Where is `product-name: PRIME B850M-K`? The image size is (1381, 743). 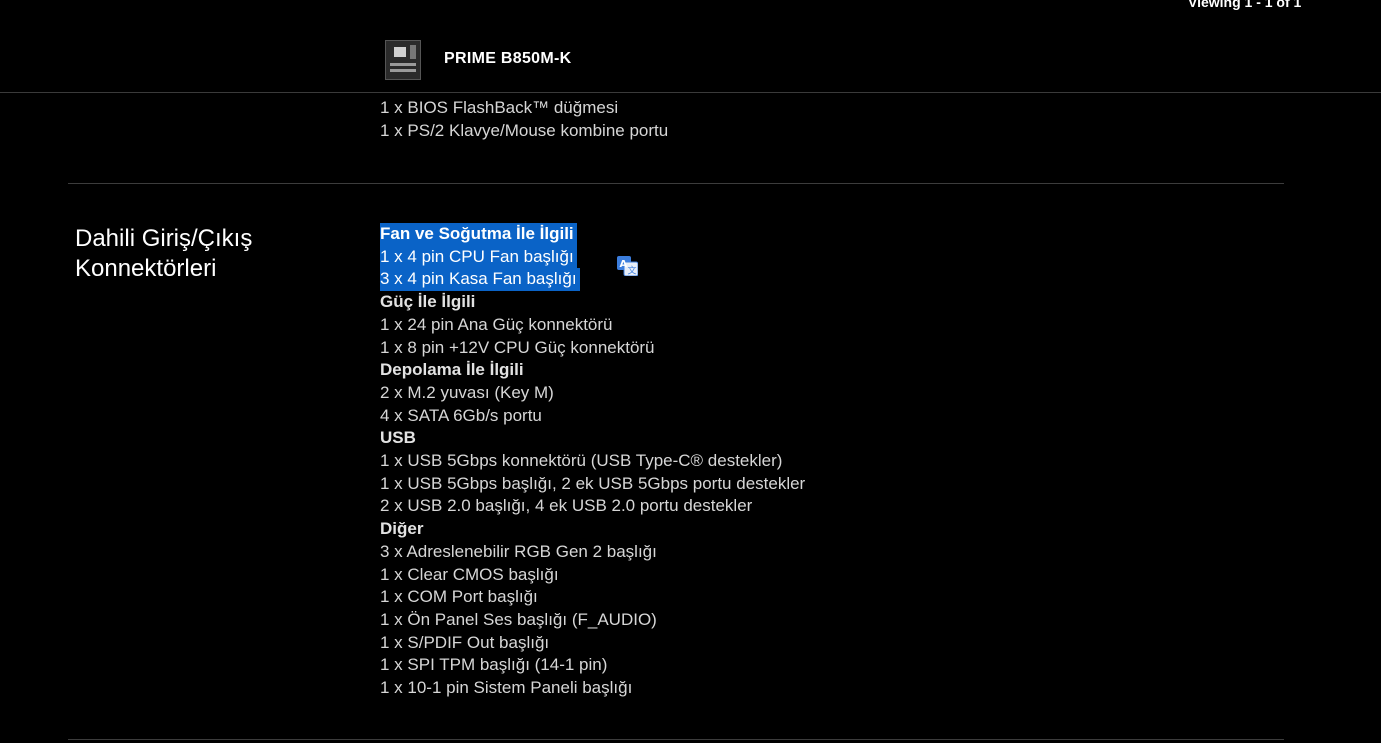
product-name: PRIME B850M-K is located at coordinates (507, 59).